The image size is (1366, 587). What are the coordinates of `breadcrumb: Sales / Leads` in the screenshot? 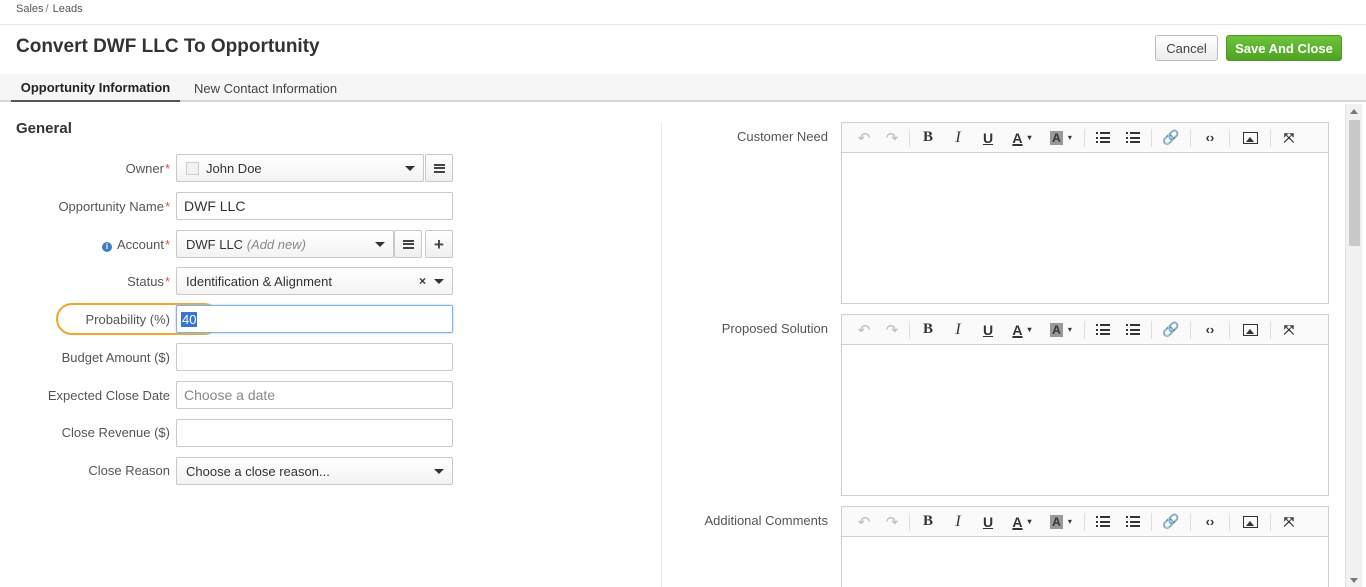 It's located at (49, 9).